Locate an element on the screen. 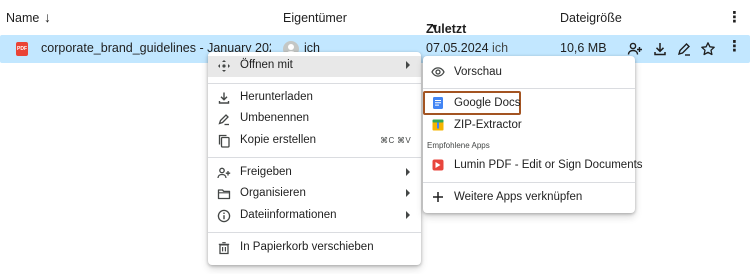  sort-arrow-icon: ↓ is located at coordinates (47, 17).